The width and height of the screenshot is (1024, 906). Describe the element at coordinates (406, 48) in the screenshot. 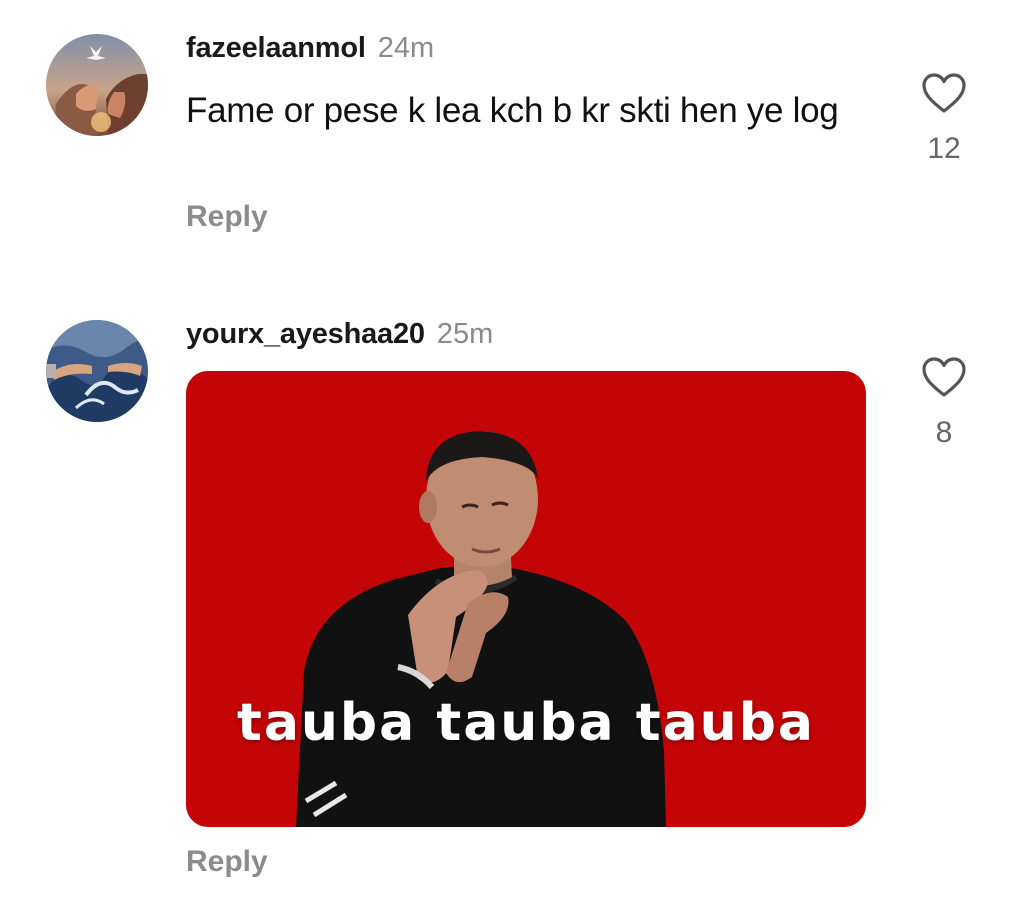

I see `timestamp: 24m` at that location.